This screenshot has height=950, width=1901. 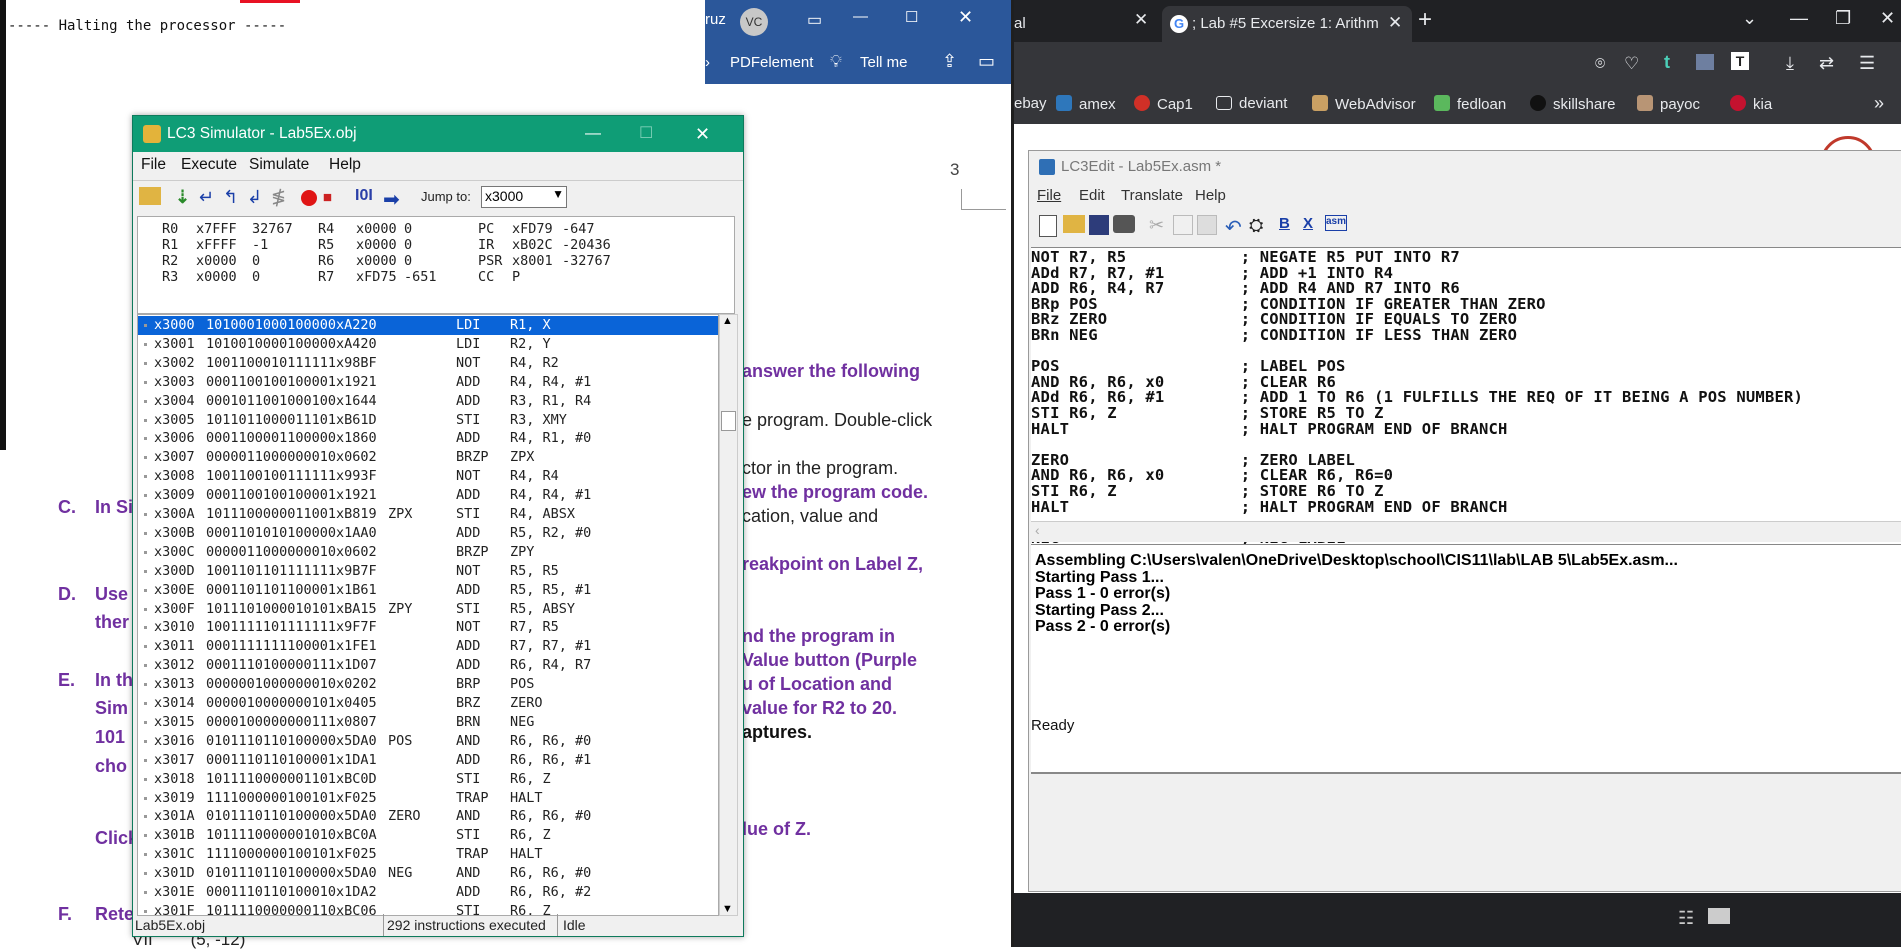 What do you see at coordinates (1092, 195) in the screenshot?
I see `menu-edit: Edit` at bounding box center [1092, 195].